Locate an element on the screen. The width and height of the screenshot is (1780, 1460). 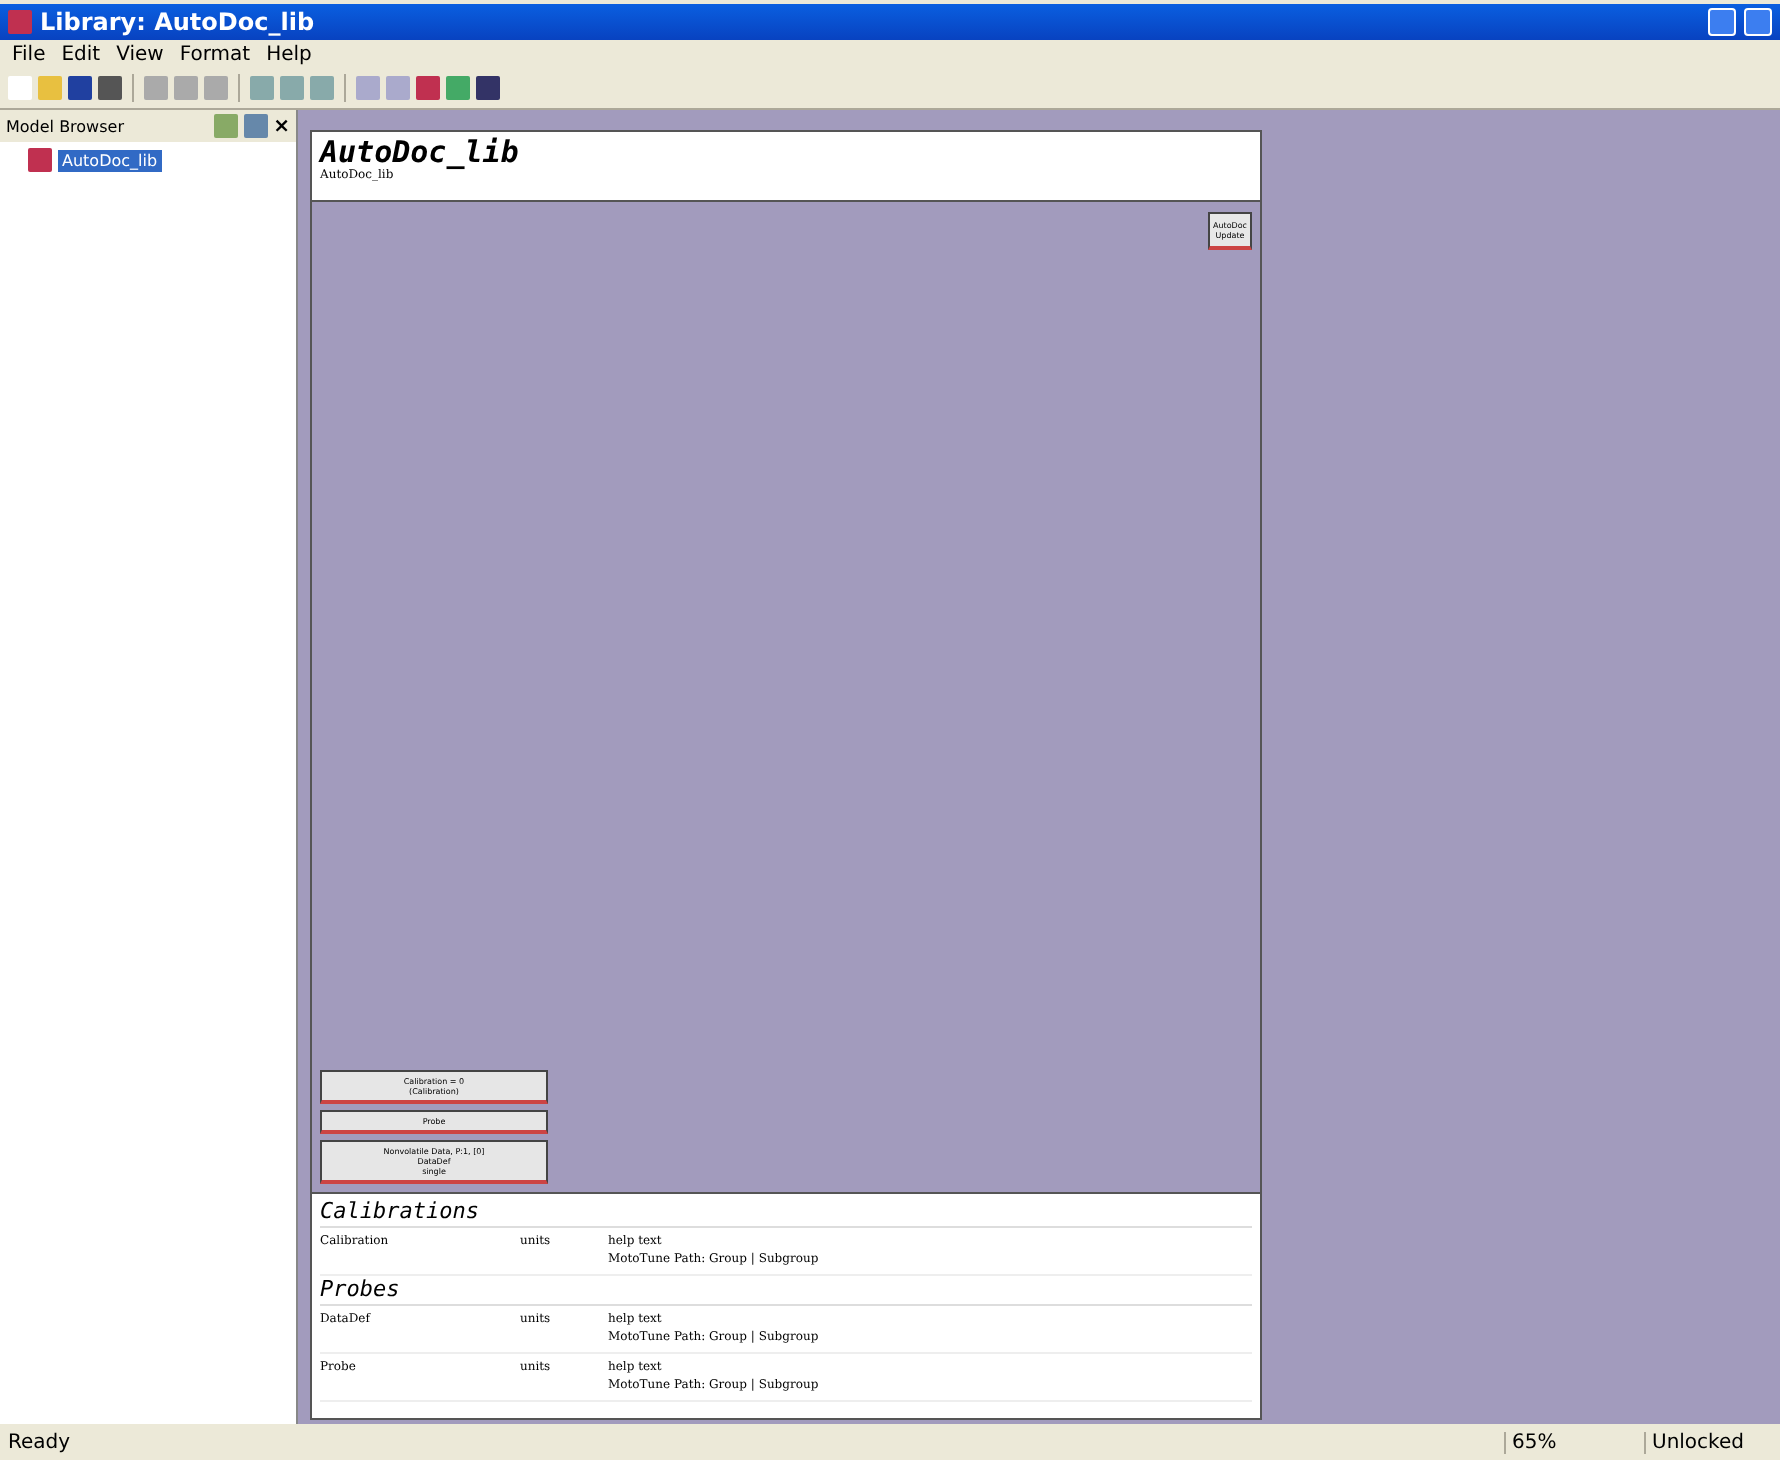
tree-item: AutoDoc_lib is located at coordinates (110, 160).